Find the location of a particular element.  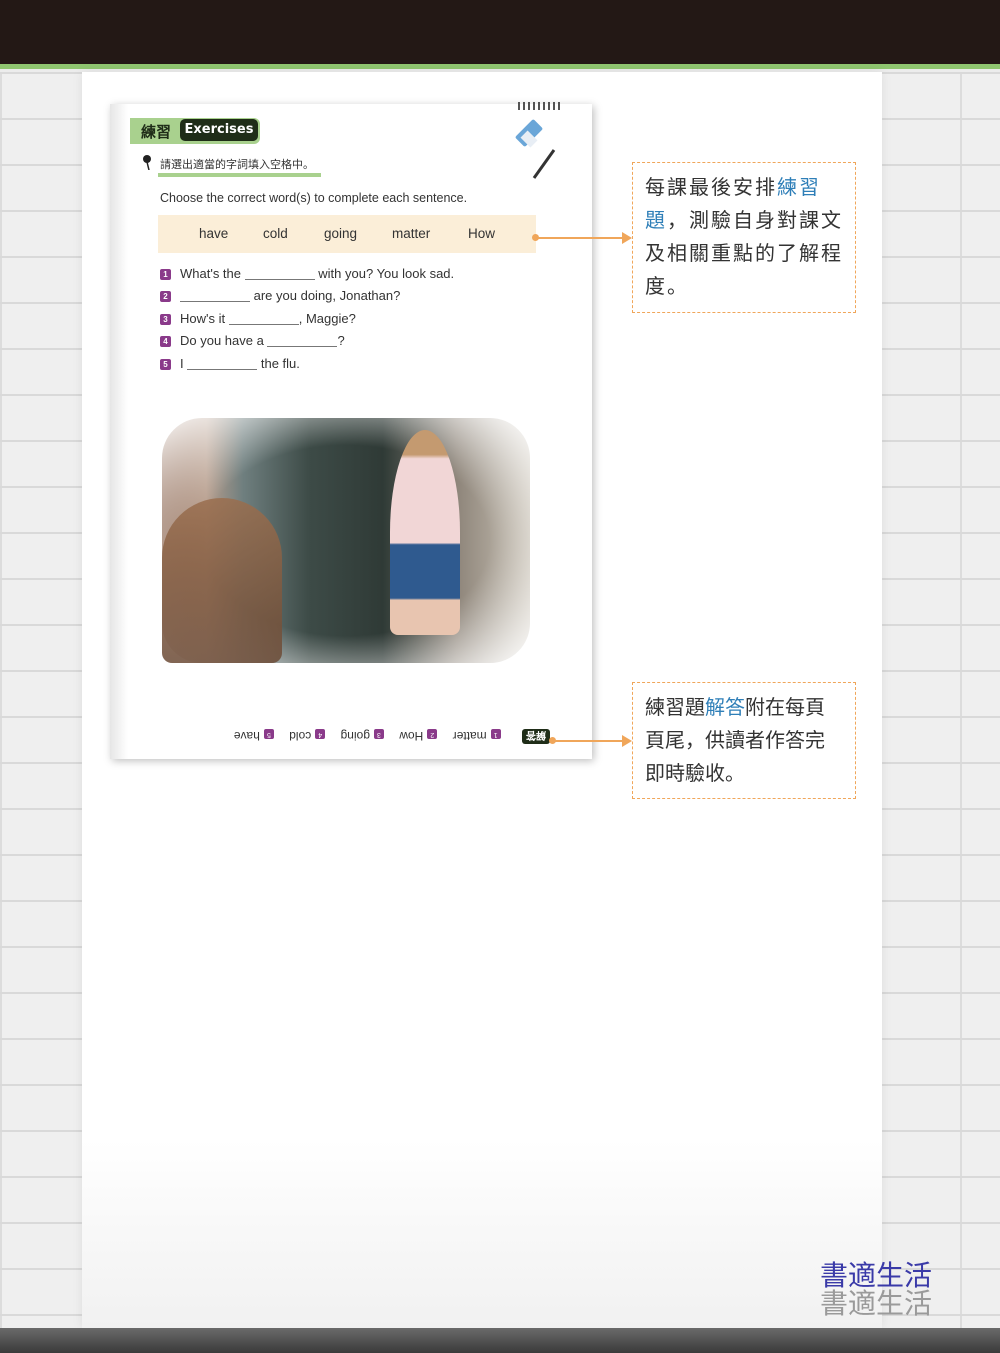

question-text-after: with you? You look sad. is located at coordinates (386, 273).